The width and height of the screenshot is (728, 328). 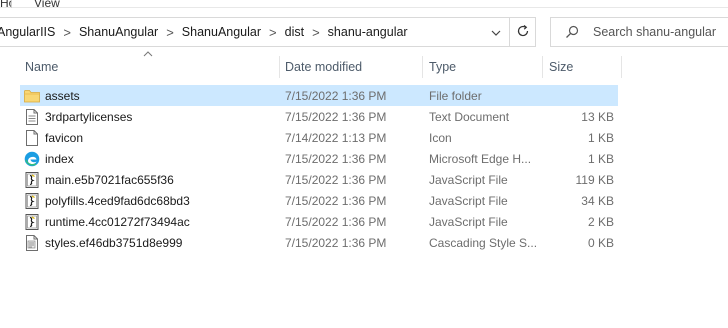 What do you see at coordinates (89, 116) in the screenshot?
I see `file-name: 3rdpartylicenses` at bounding box center [89, 116].